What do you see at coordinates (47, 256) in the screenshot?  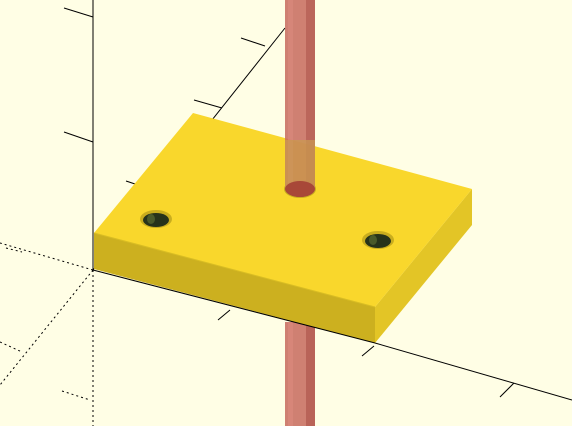 I see `x-axis-negative` at bounding box center [47, 256].